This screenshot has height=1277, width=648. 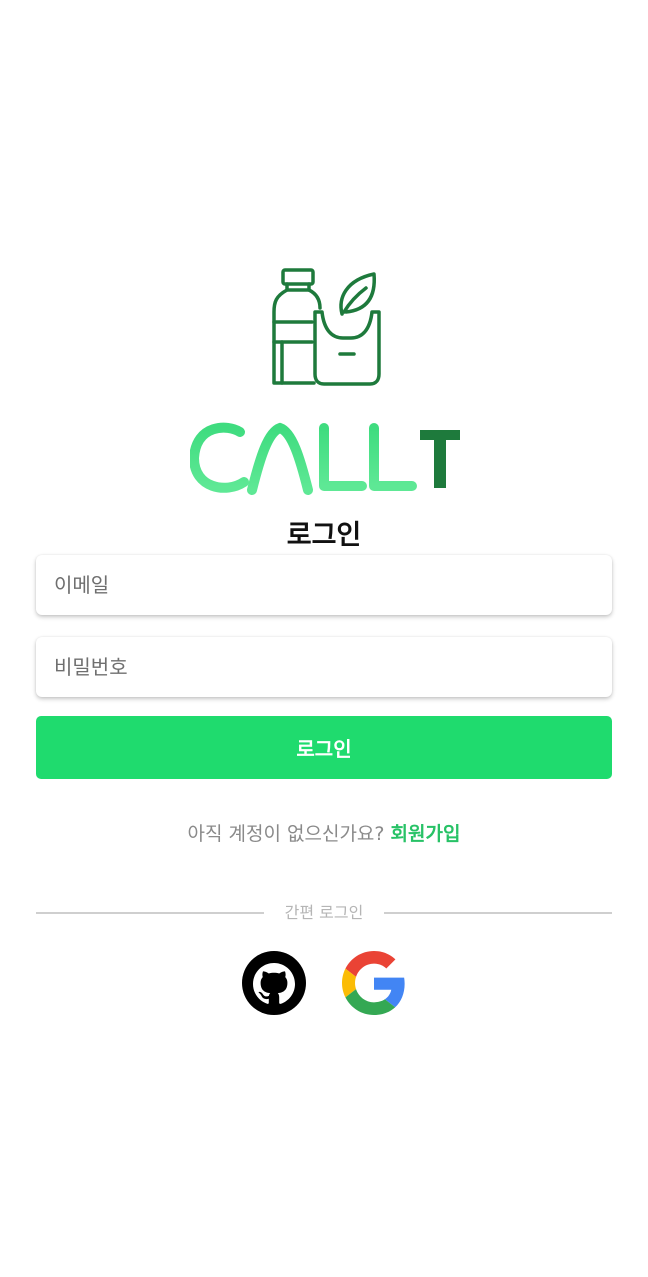 I want to click on google-icon, so click(x=373, y=983).